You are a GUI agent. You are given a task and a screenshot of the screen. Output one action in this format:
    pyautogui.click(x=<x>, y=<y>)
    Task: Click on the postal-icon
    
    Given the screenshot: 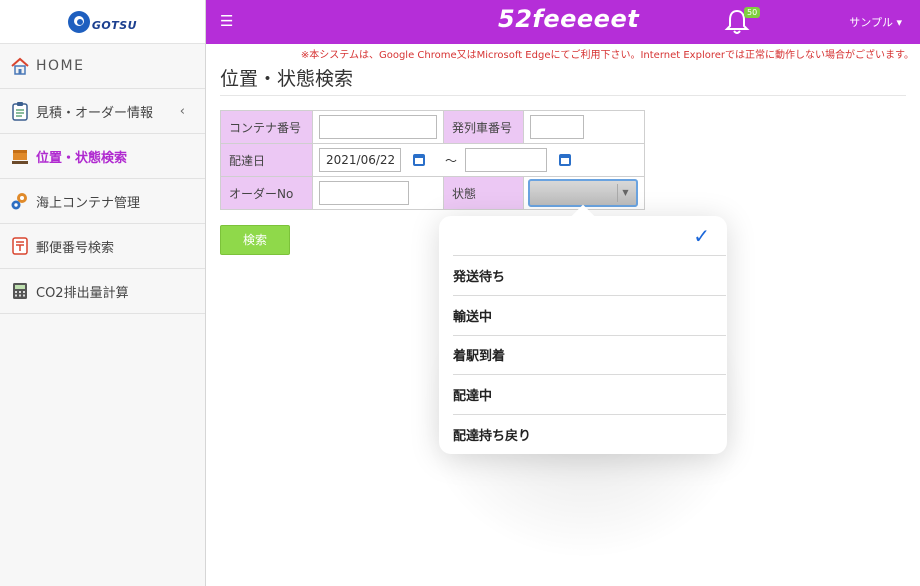 What is the action you would take?
    pyautogui.click(x=20, y=246)
    